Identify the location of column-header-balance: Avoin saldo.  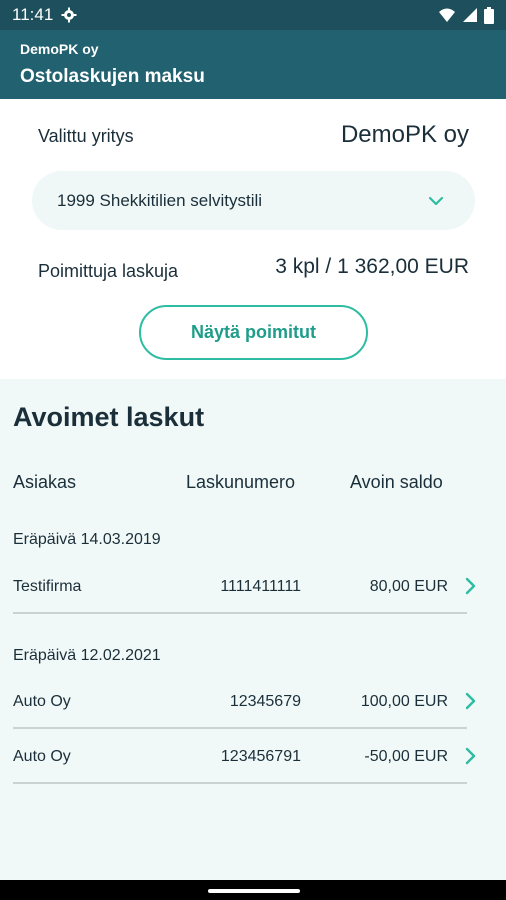
(396, 482).